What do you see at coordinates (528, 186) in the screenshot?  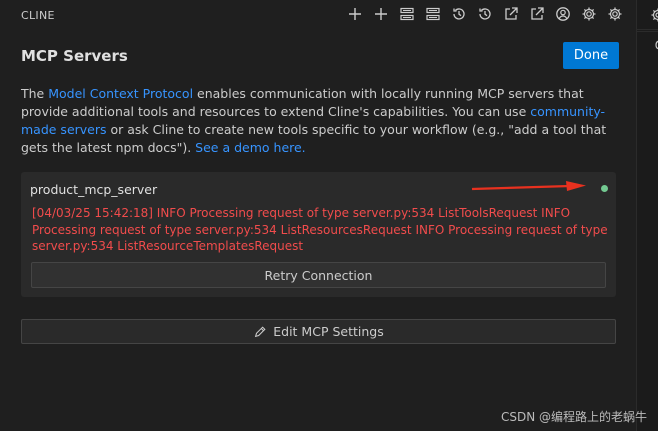 I see `annotation-arrow-icon` at bounding box center [528, 186].